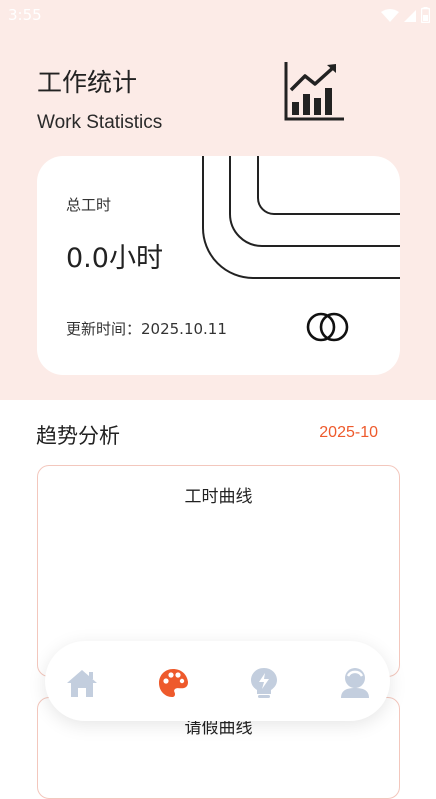 The height and width of the screenshot is (799, 436). I want to click on update-time-text: 更新时间：2025.10.11, so click(146, 329).